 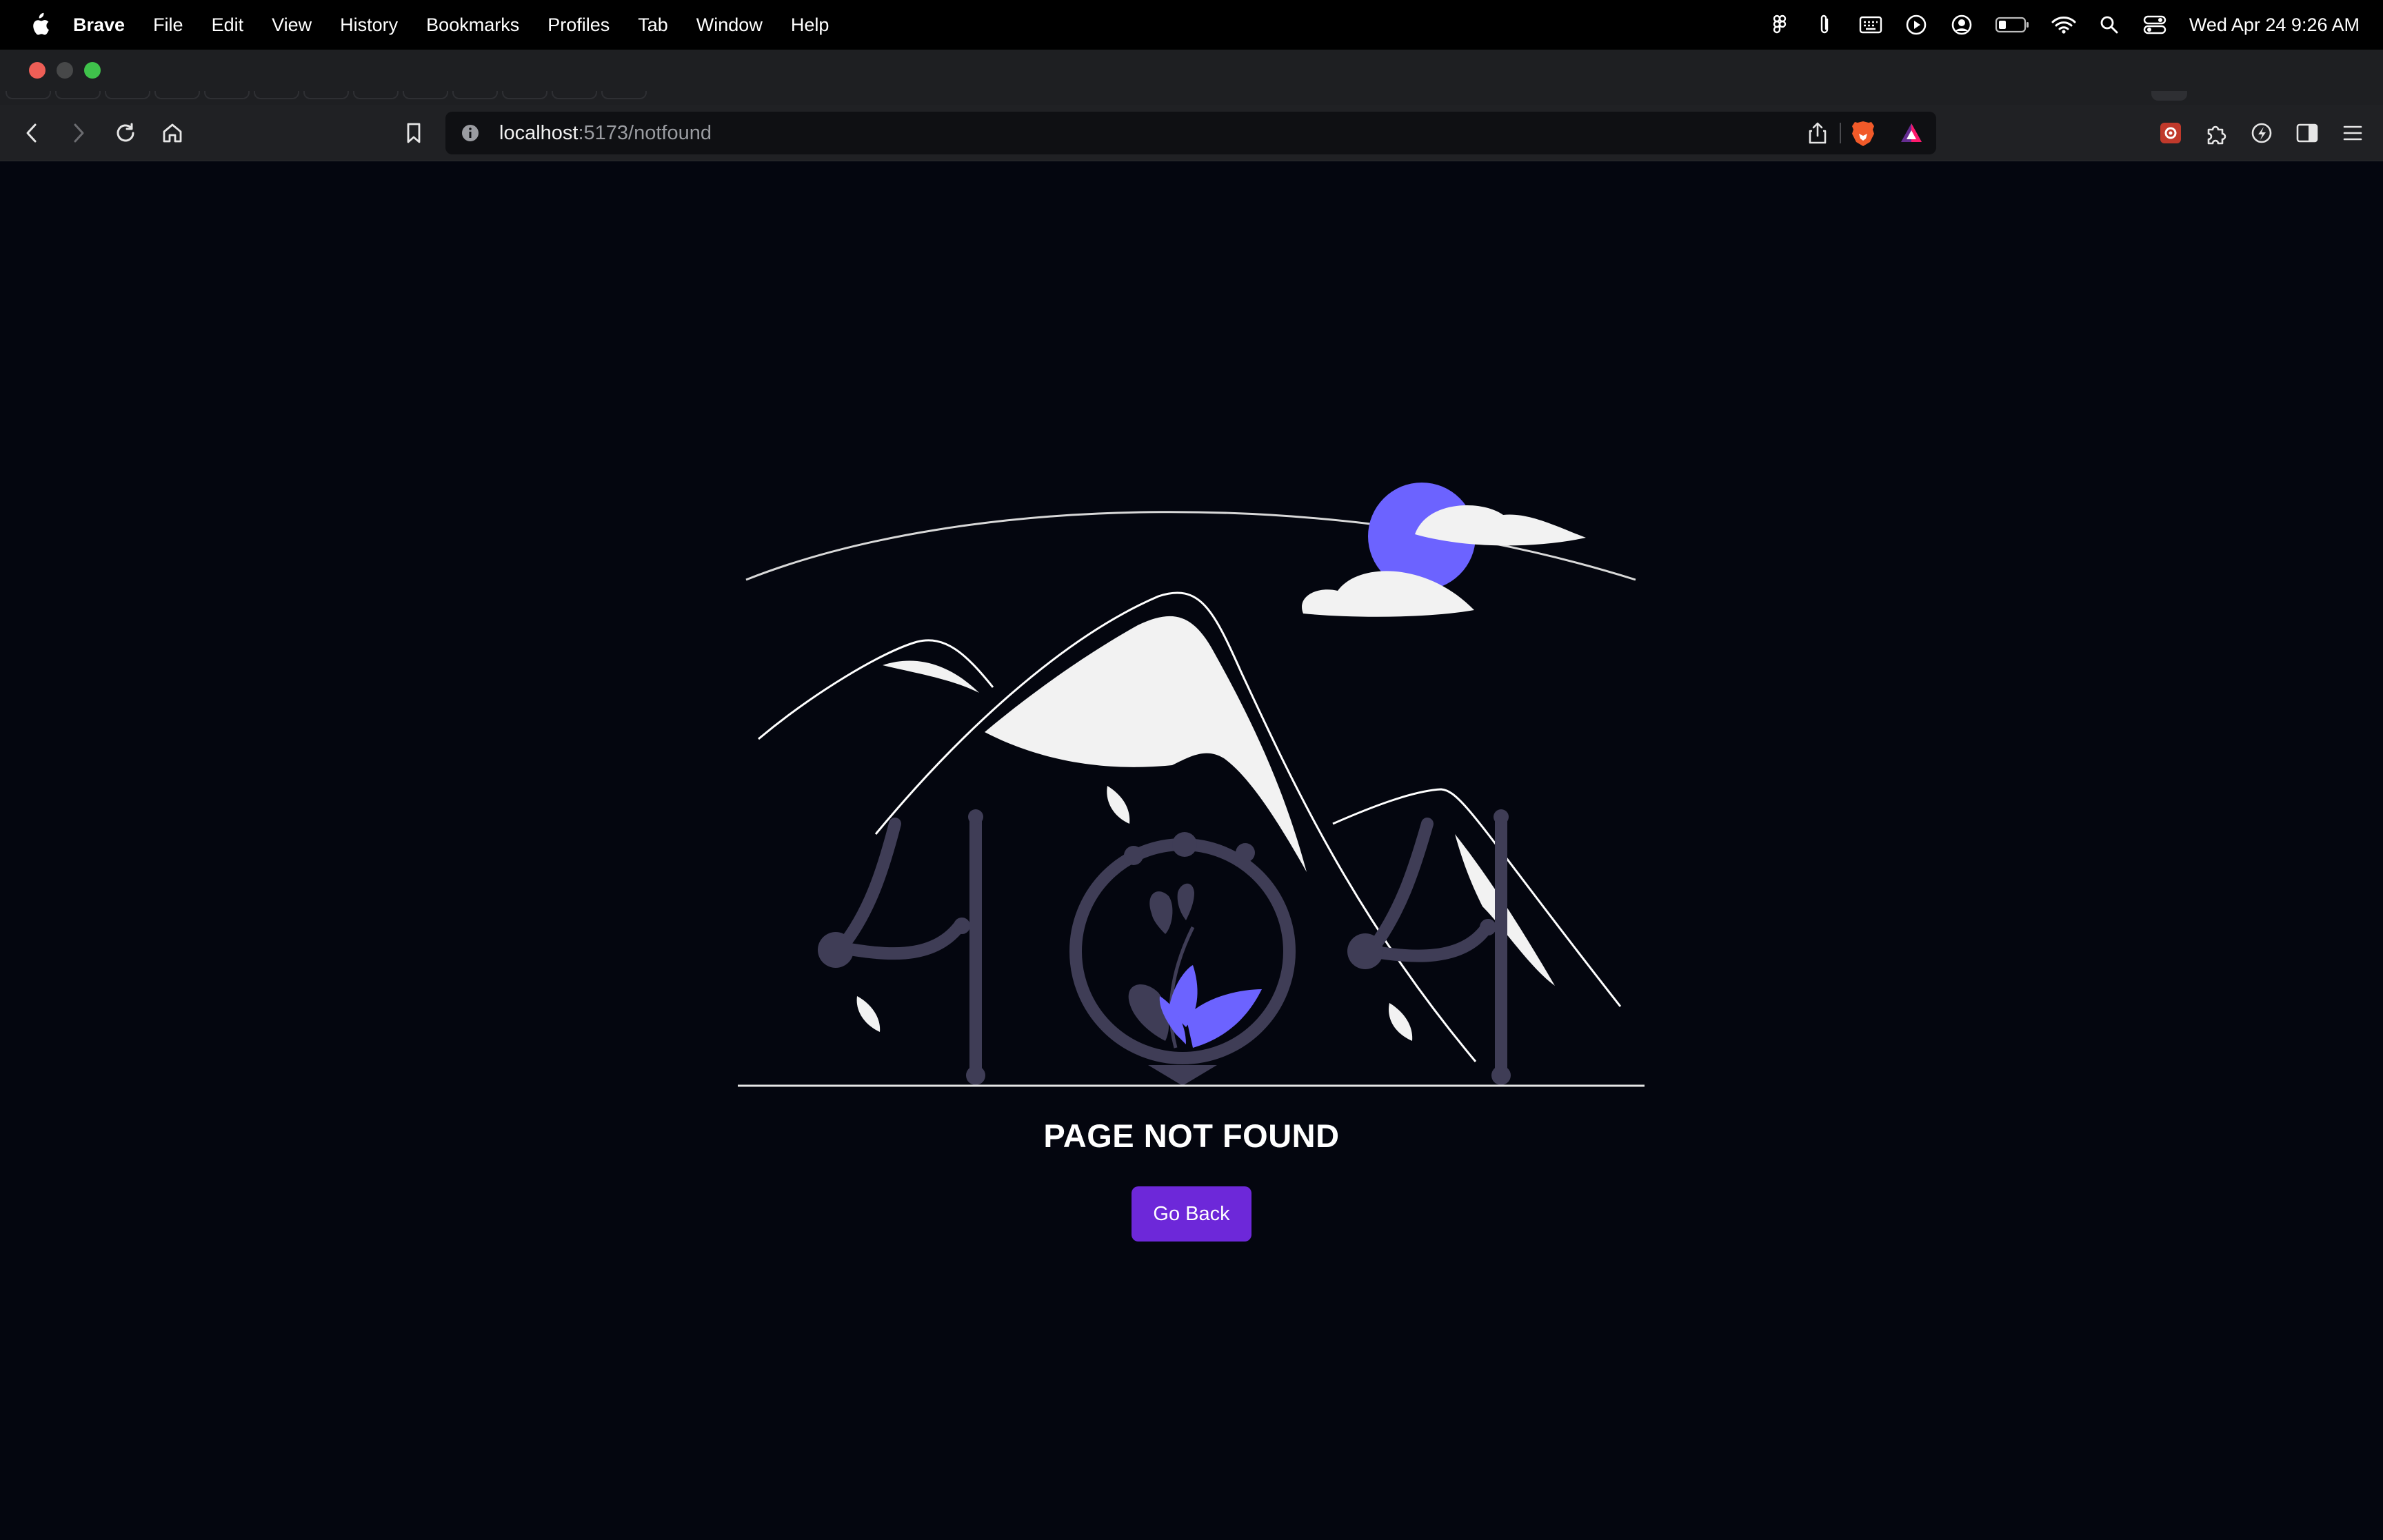 What do you see at coordinates (1911, 133) in the screenshot?
I see `brave-rewards-icon` at bounding box center [1911, 133].